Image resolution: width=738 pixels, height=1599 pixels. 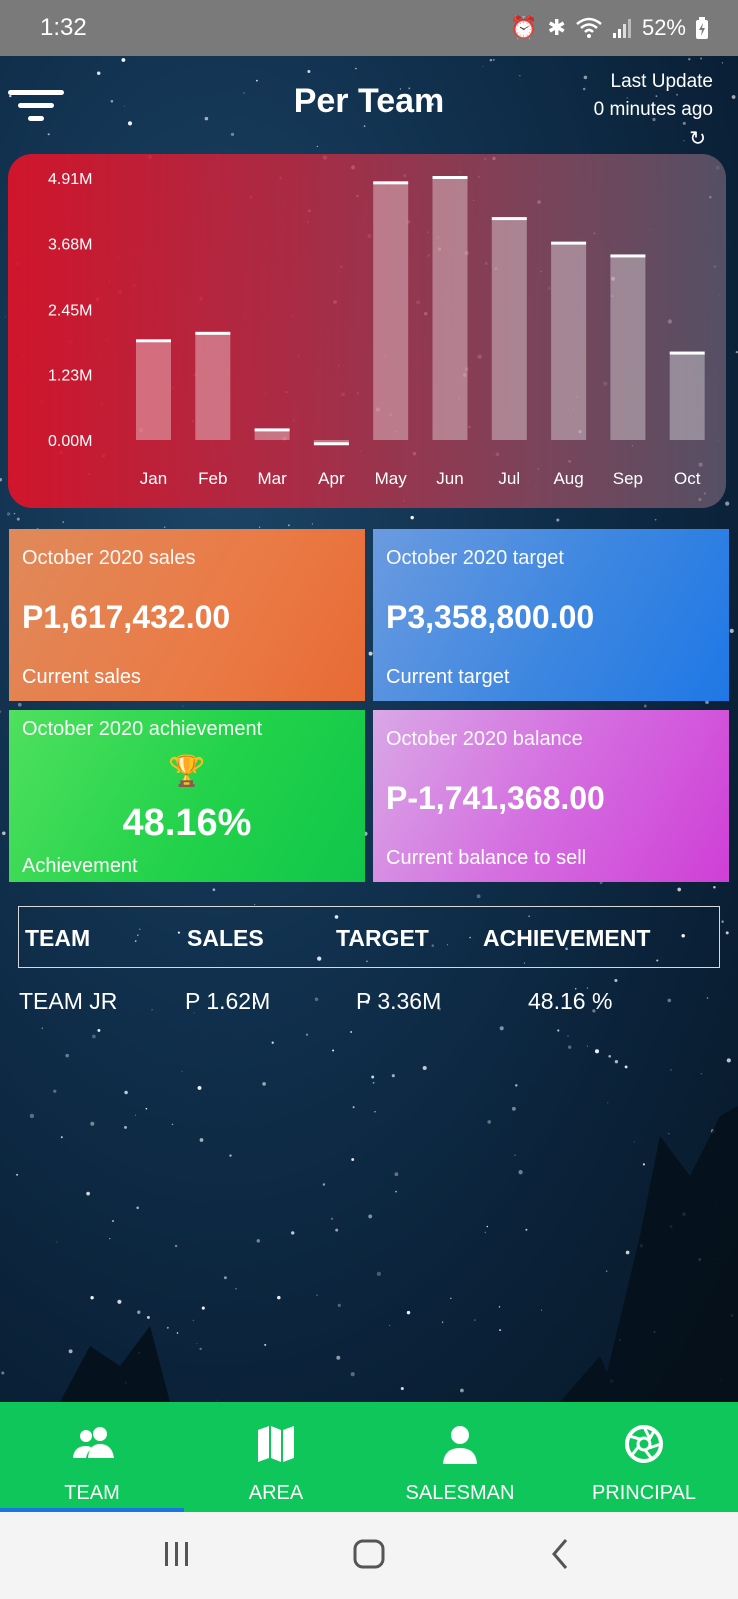 I want to click on nav-item-principal: PRINCIPAL, so click(x=644, y=1457).